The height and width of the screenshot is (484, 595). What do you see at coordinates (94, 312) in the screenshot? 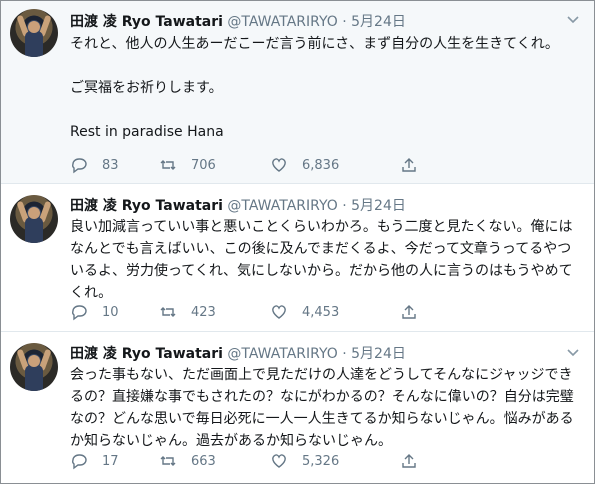
I see `reply-button: 10` at bounding box center [94, 312].